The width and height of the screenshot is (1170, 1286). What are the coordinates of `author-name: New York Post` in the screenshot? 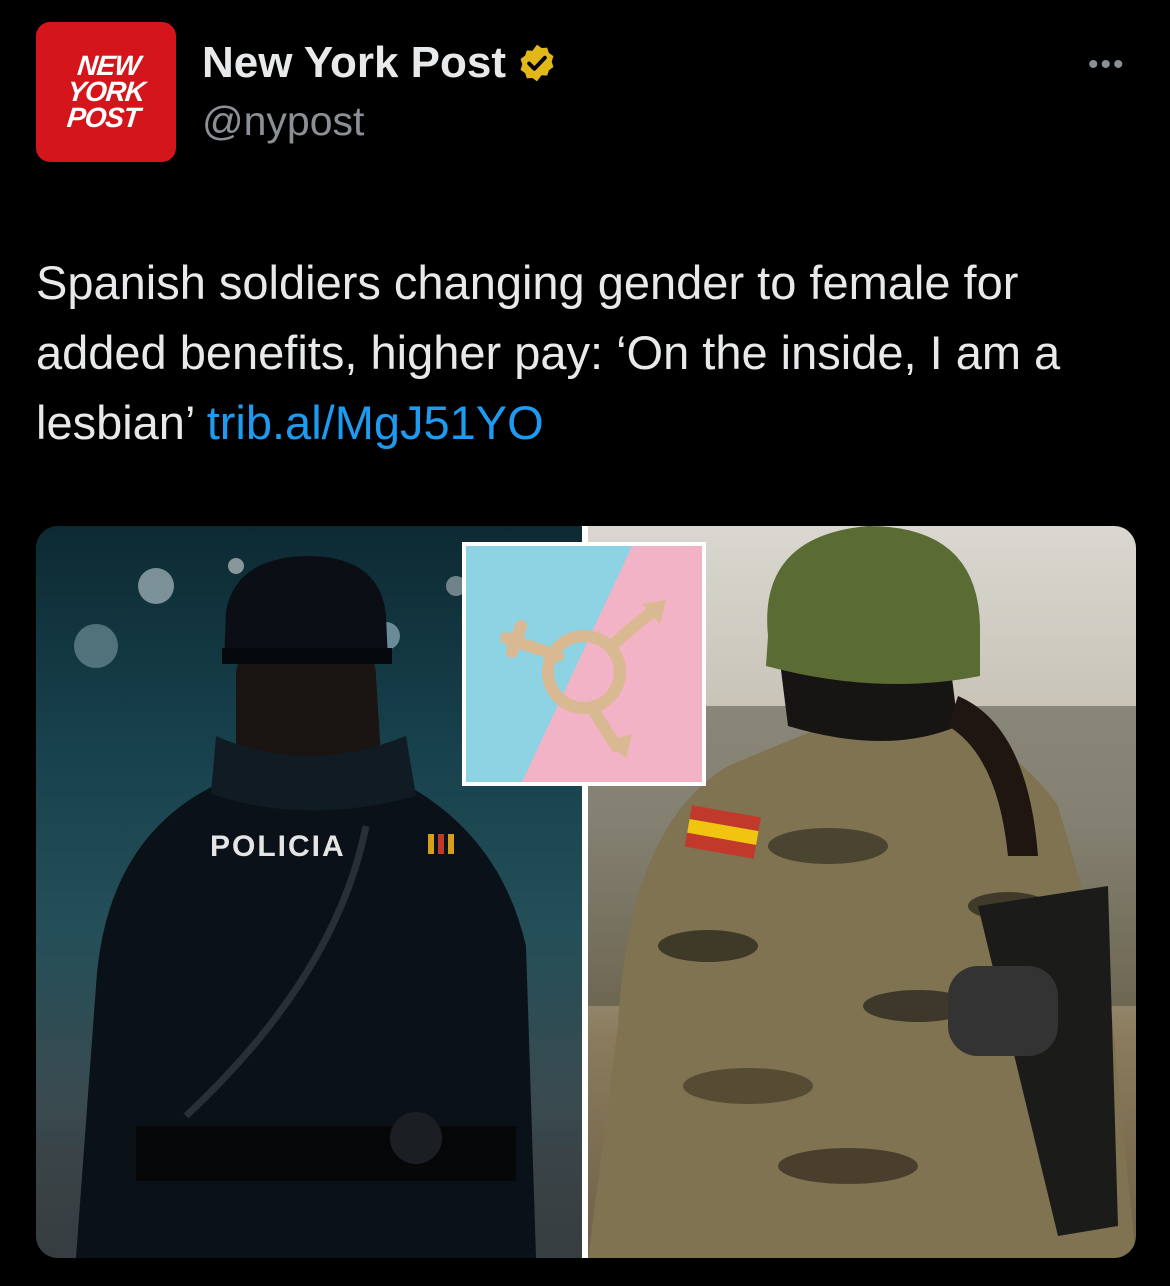 It's located at (354, 63).